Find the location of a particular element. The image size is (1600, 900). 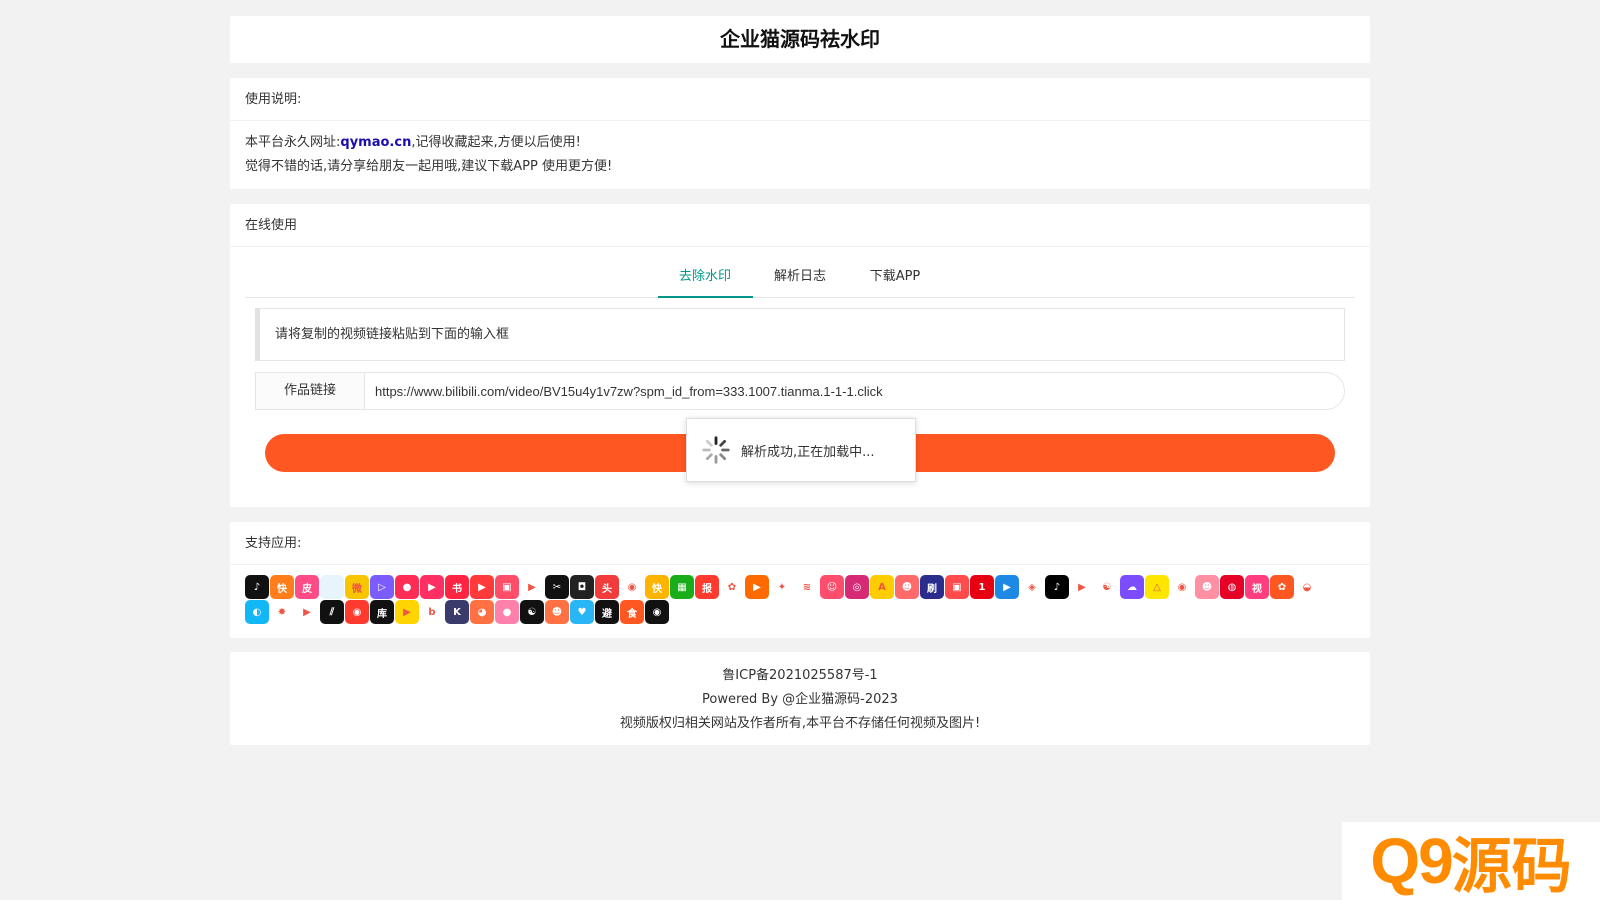

bilibili-icon is located at coordinates (332, 587).